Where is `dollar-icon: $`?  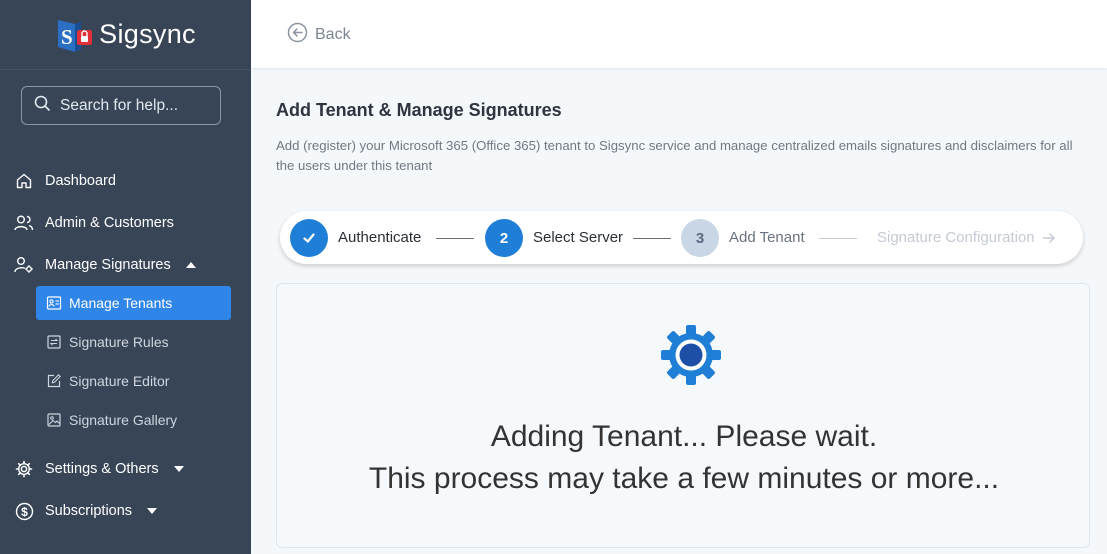 dollar-icon: $ is located at coordinates (24, 511).